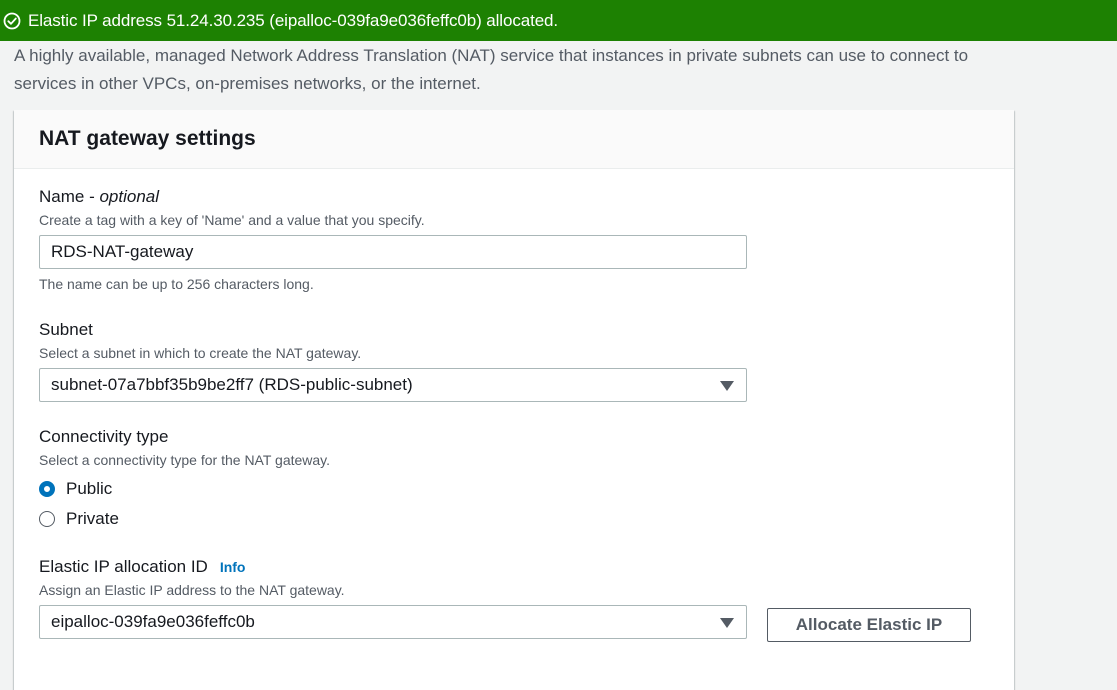 The height and width of the screenshot is (690, 1117). I want to click on name-label: Name - optional, so click(393, 197).